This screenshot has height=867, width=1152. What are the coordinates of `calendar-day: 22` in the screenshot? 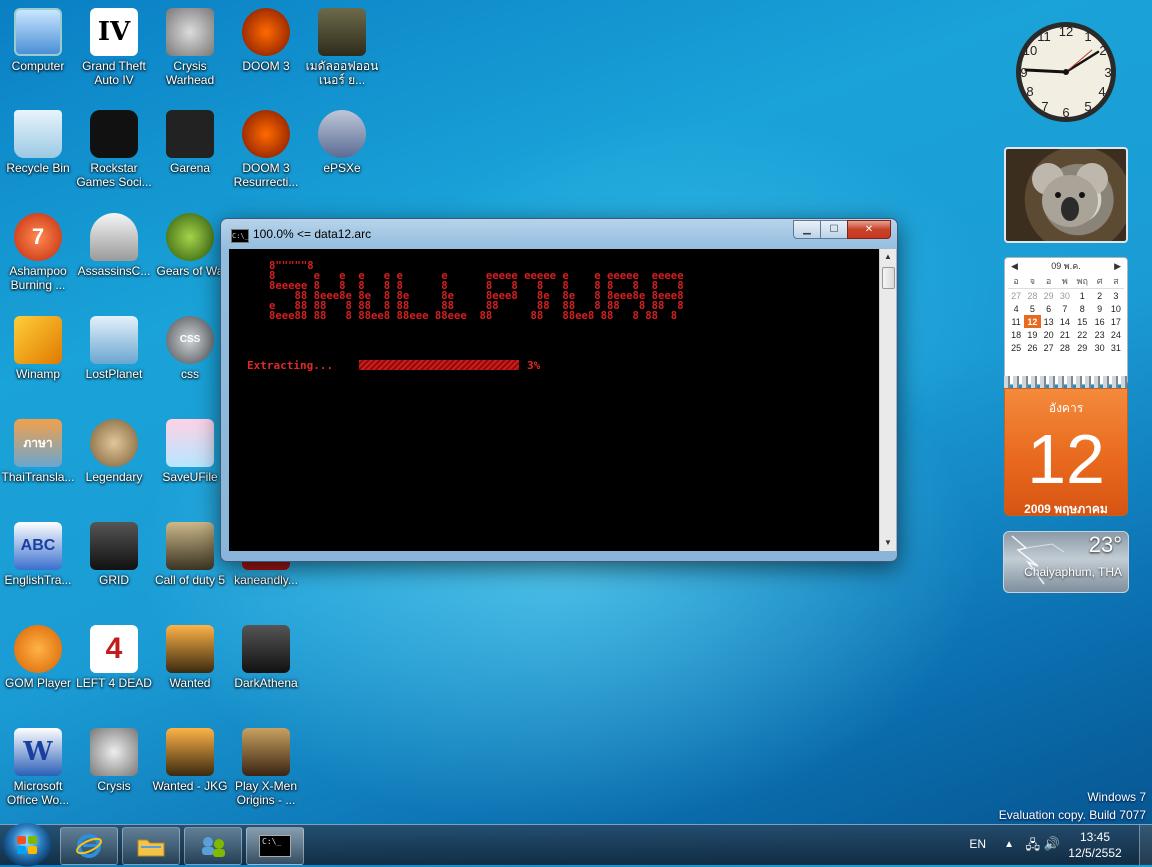 It's located at (1082, 334).